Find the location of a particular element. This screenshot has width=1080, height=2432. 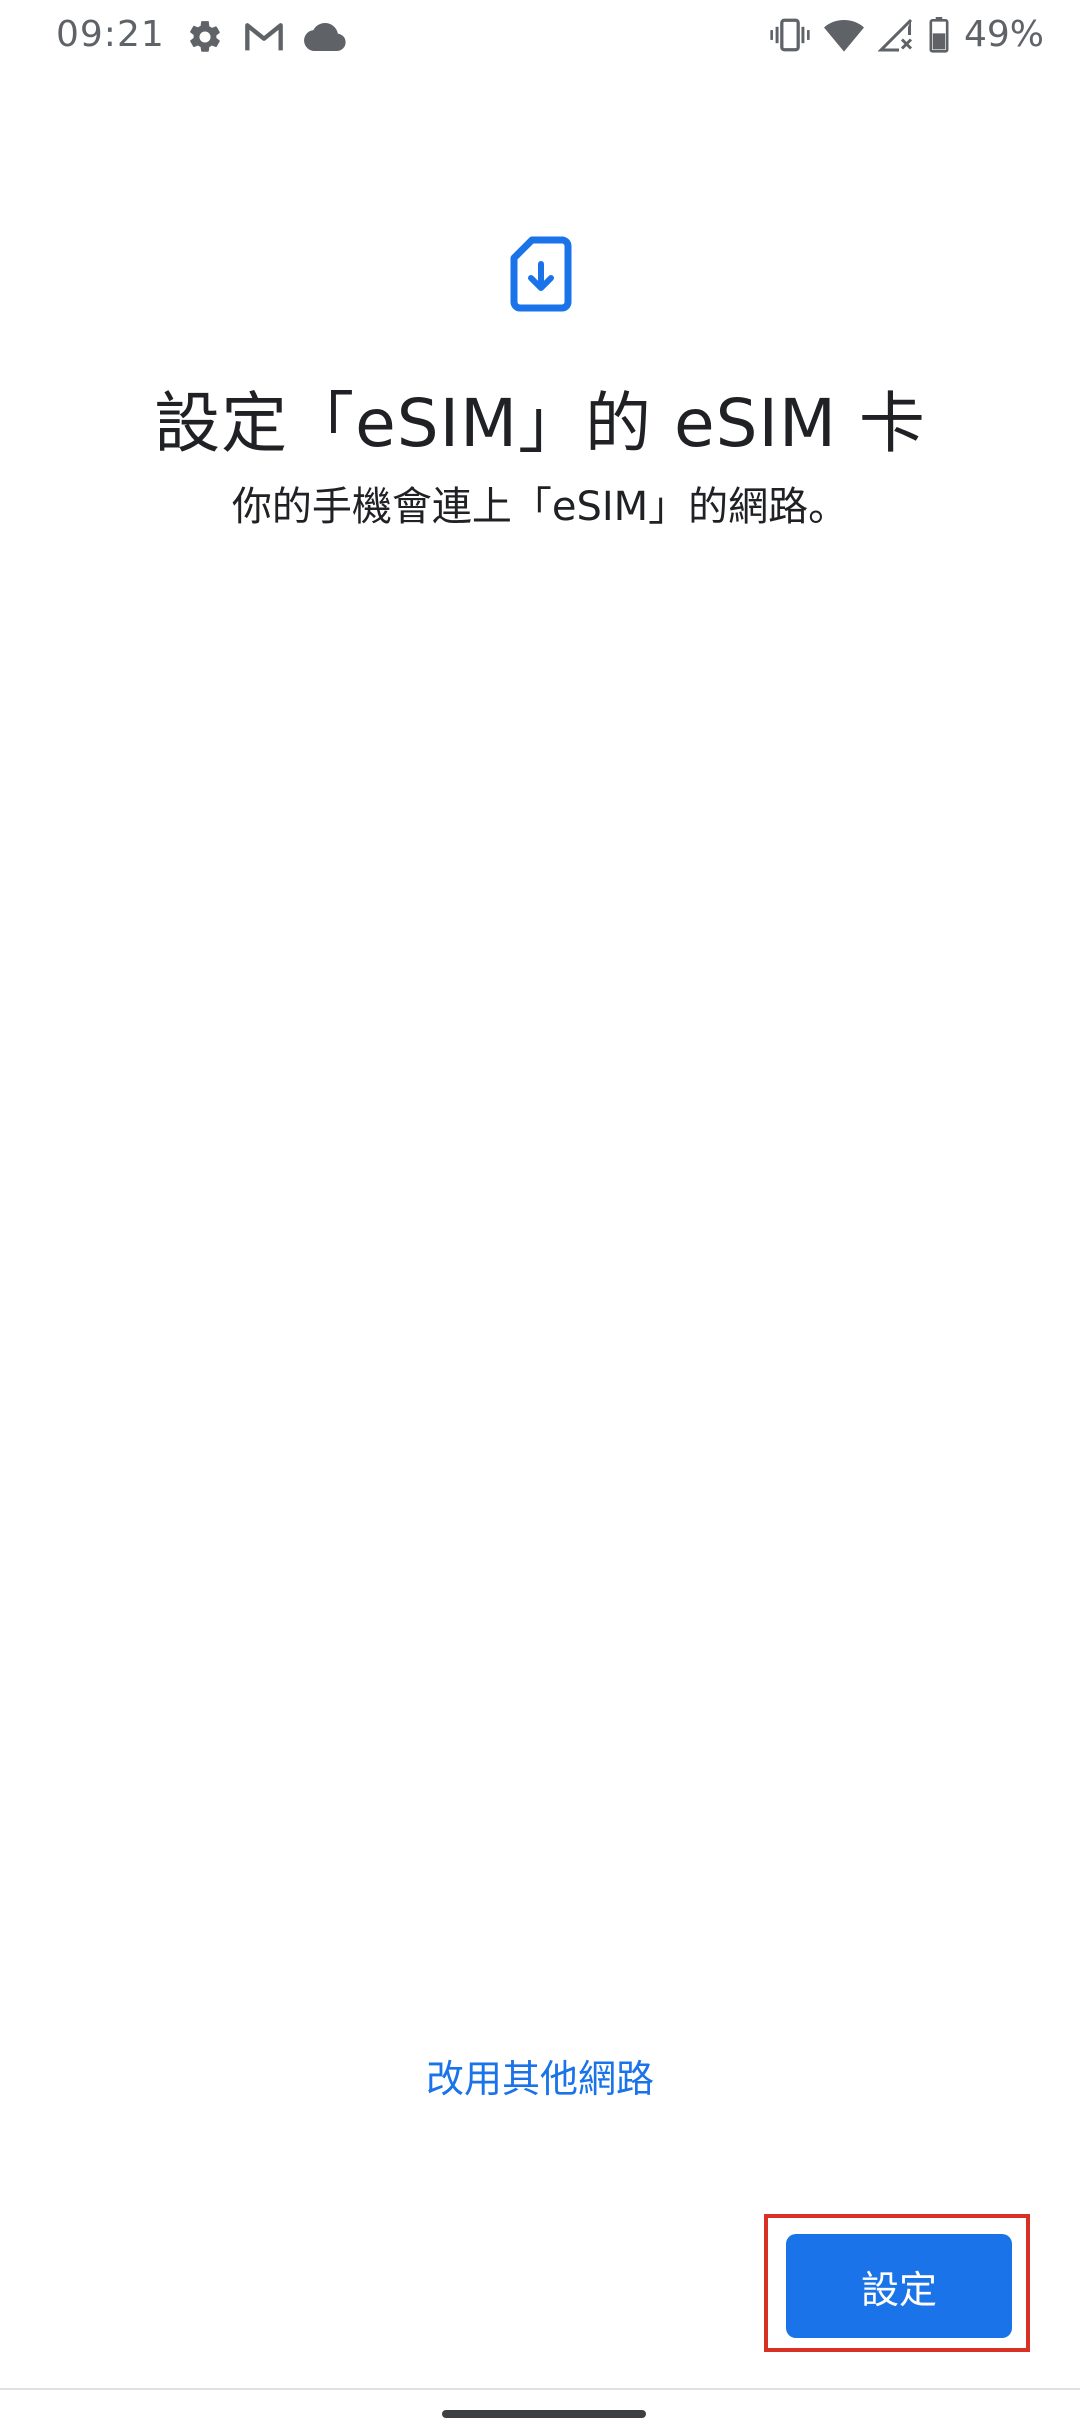

status-right-icons: 49% is located at coordinates (907, 34).